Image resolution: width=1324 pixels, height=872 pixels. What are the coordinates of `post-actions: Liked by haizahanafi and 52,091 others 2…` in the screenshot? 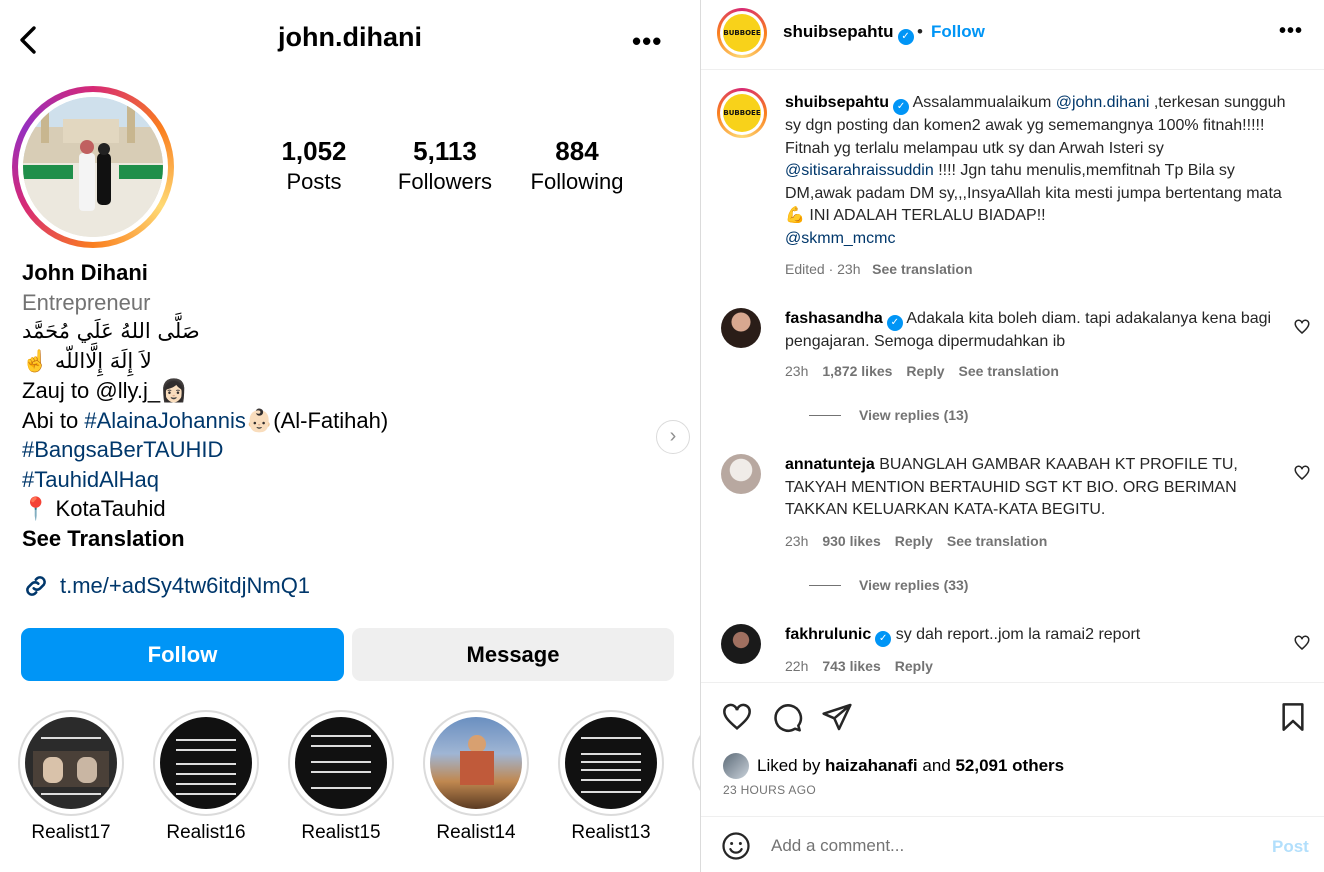 It's located at (1012, 749).